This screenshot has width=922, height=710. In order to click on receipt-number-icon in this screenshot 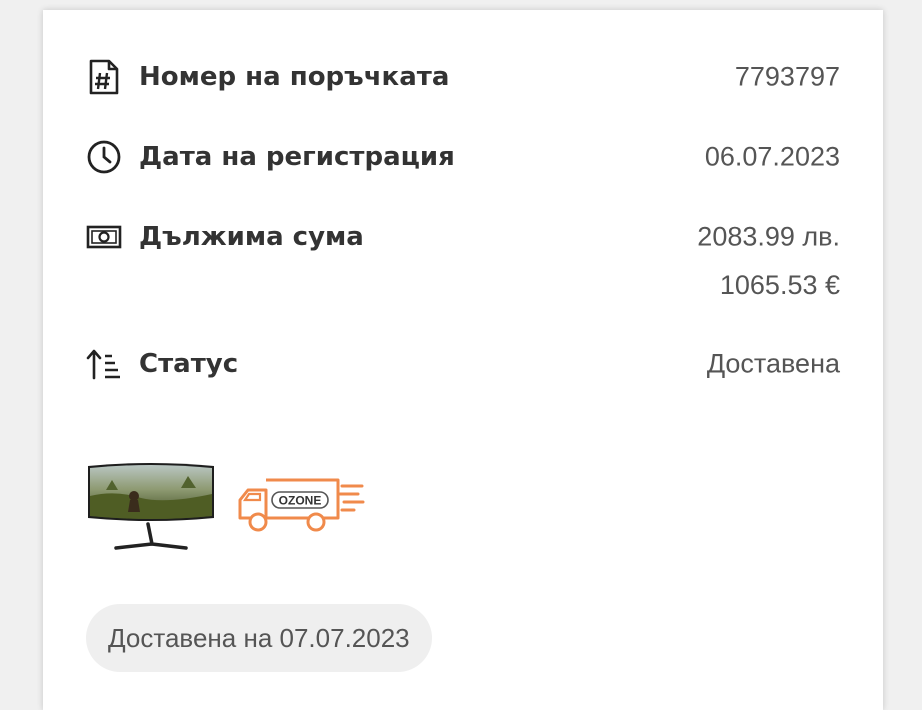, I will do `click(104, 77)`.